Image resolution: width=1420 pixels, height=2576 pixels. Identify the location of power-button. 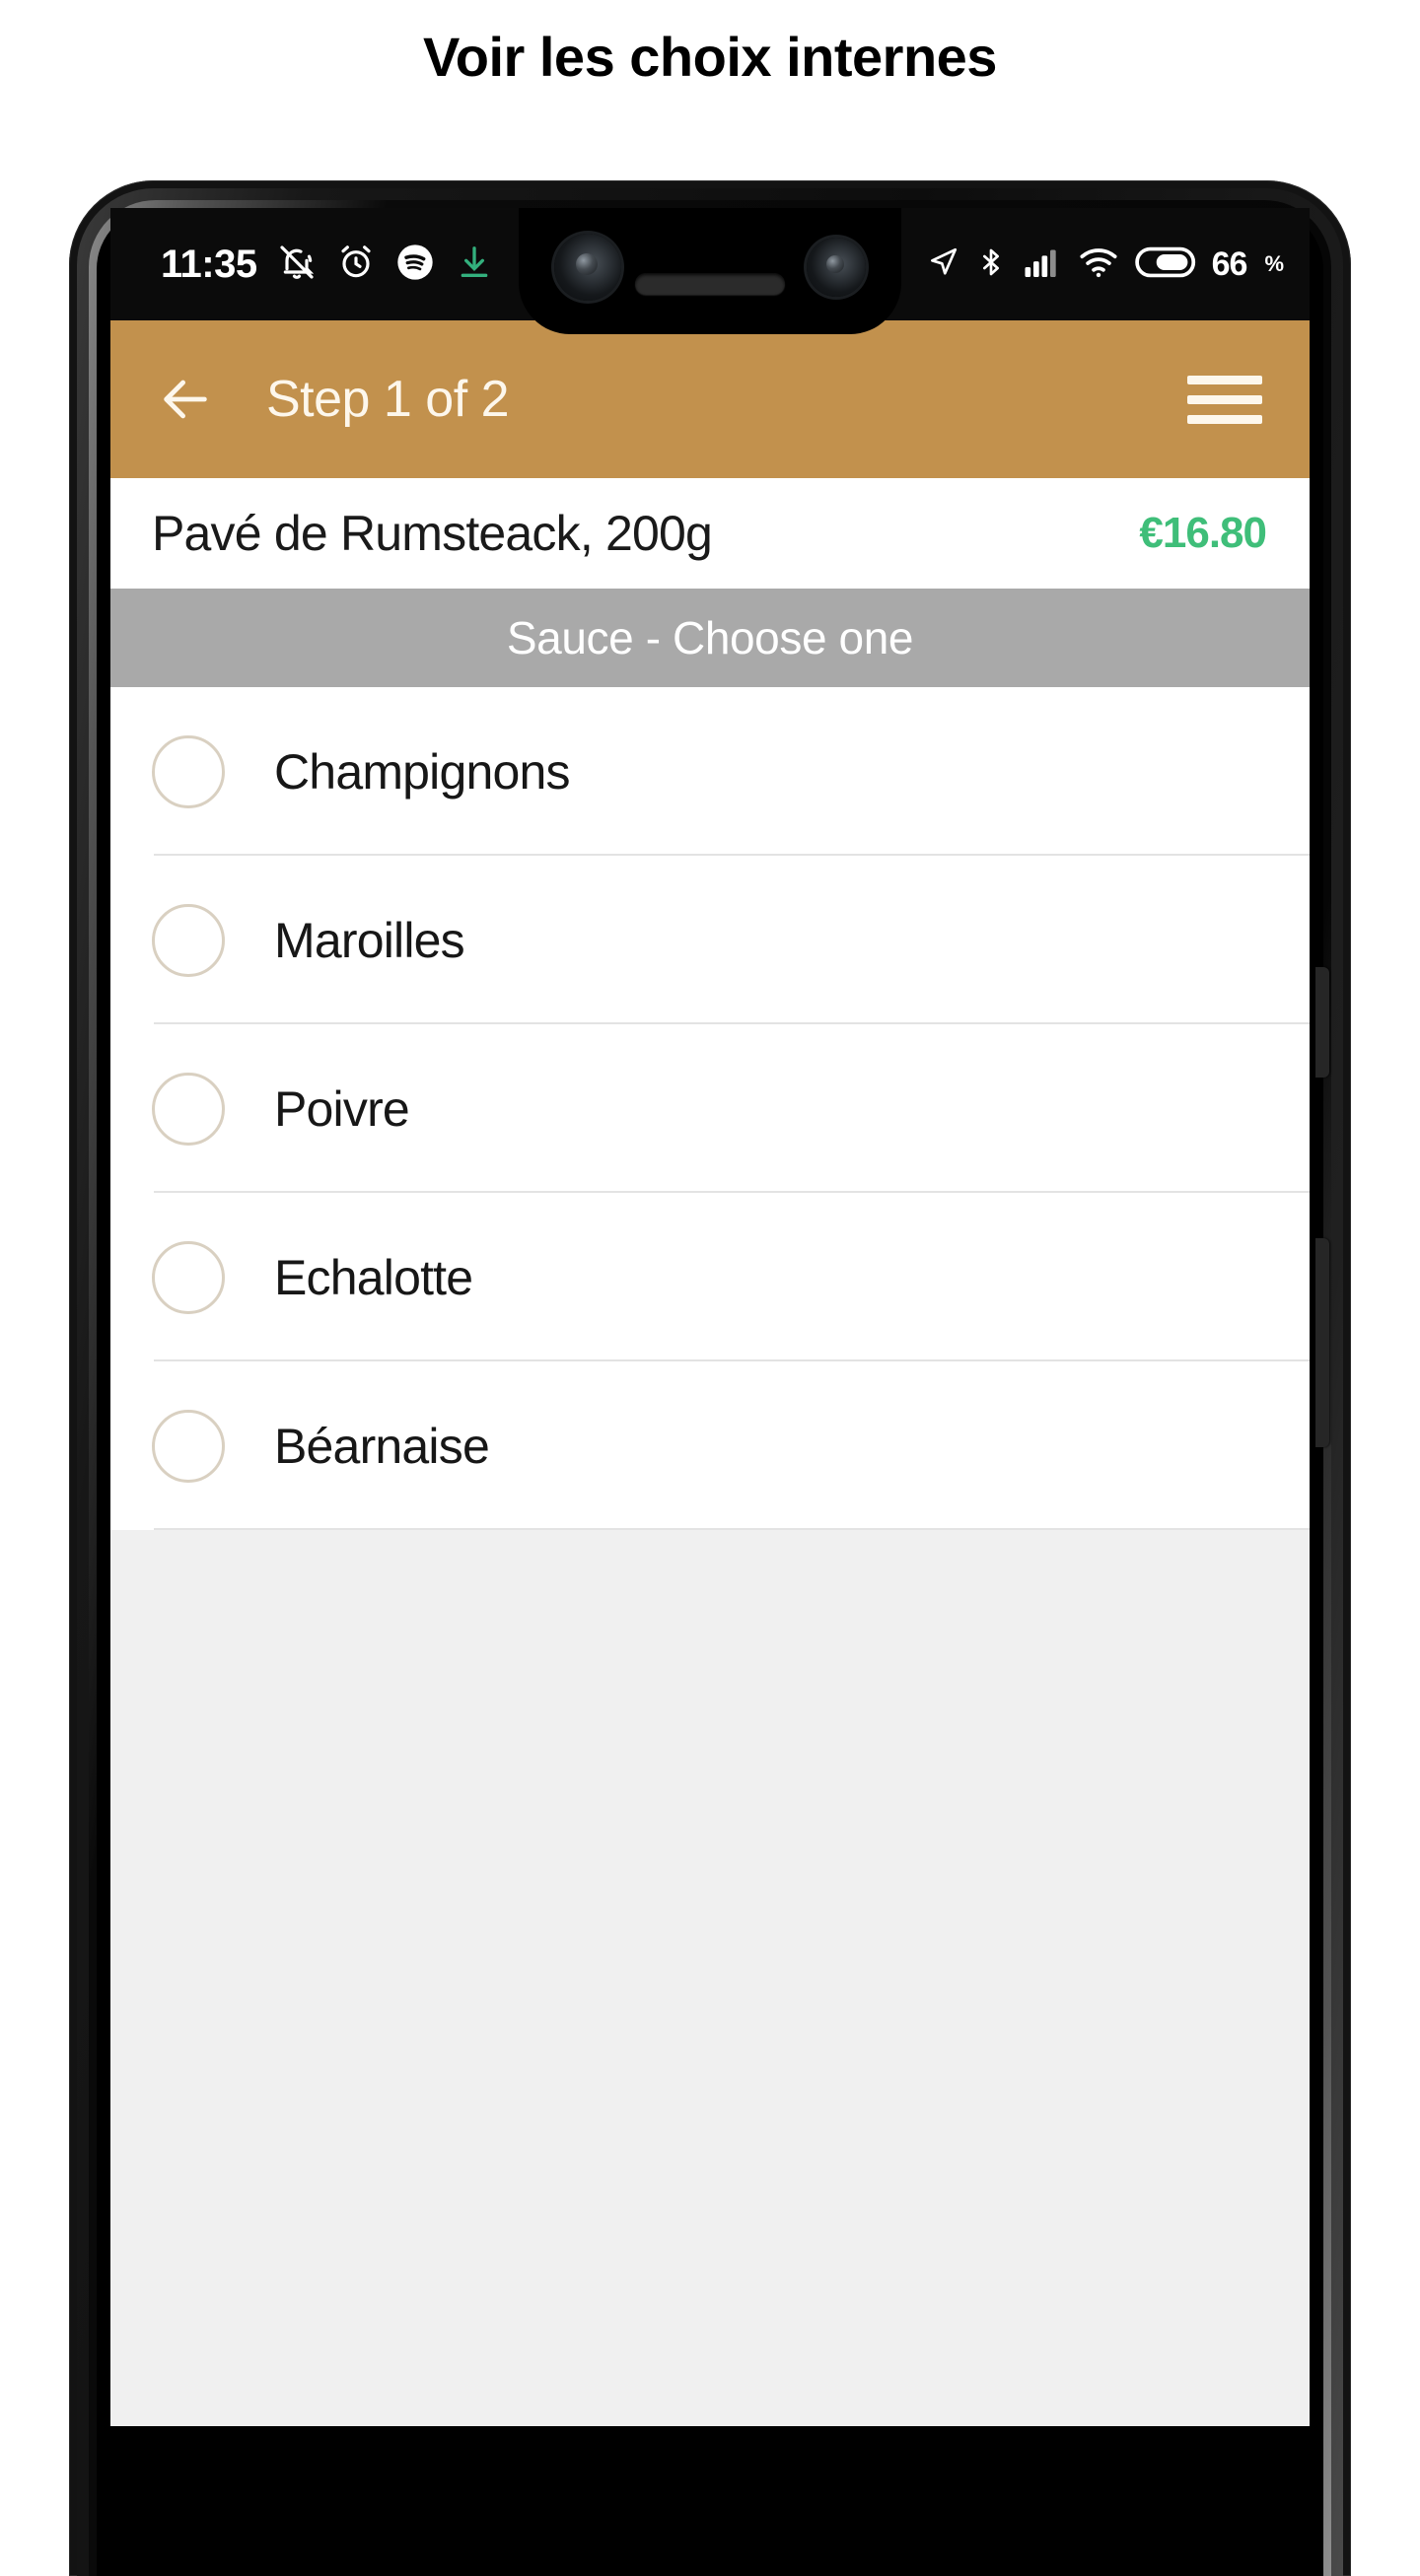
(1322, 1023).